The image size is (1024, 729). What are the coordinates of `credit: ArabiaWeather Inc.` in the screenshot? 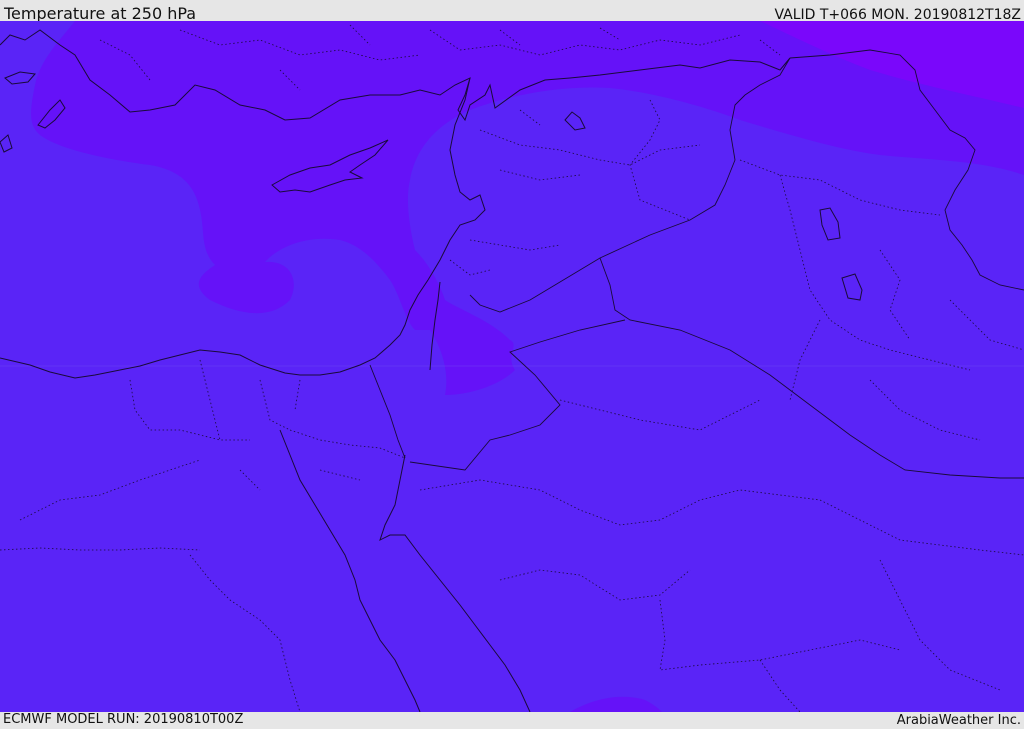 It's located at (958, 720).